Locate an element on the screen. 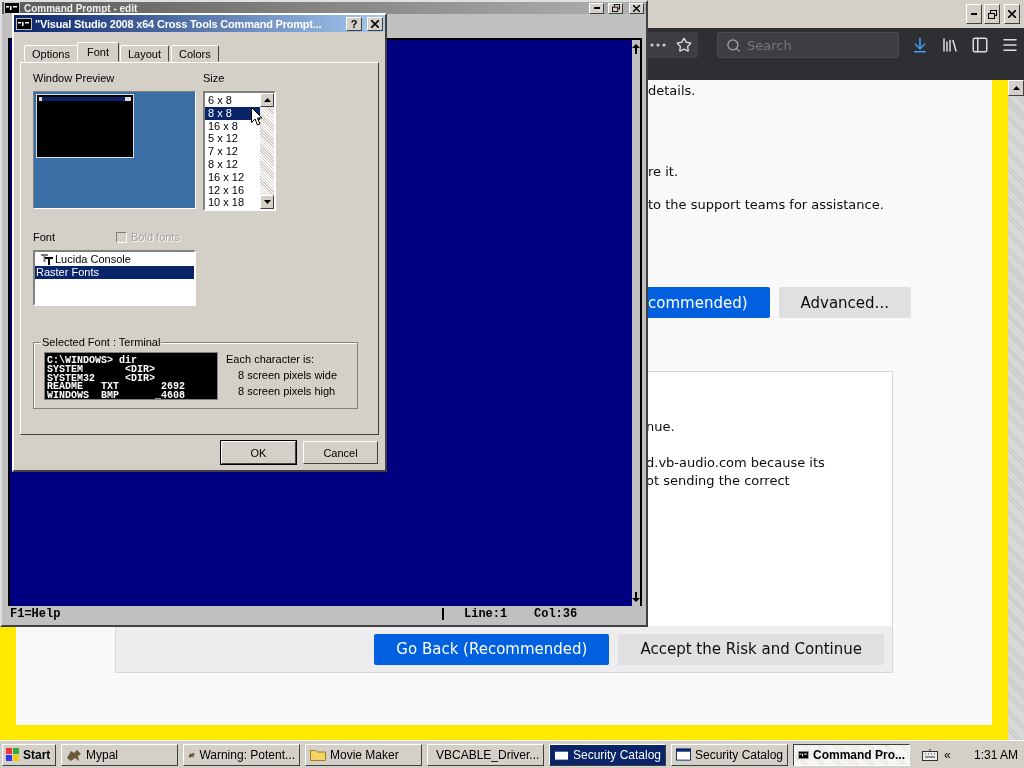 Image resolution: width=1024 pixels, height=768 pixels. font-label: Font is located at coordinates (44, 237).